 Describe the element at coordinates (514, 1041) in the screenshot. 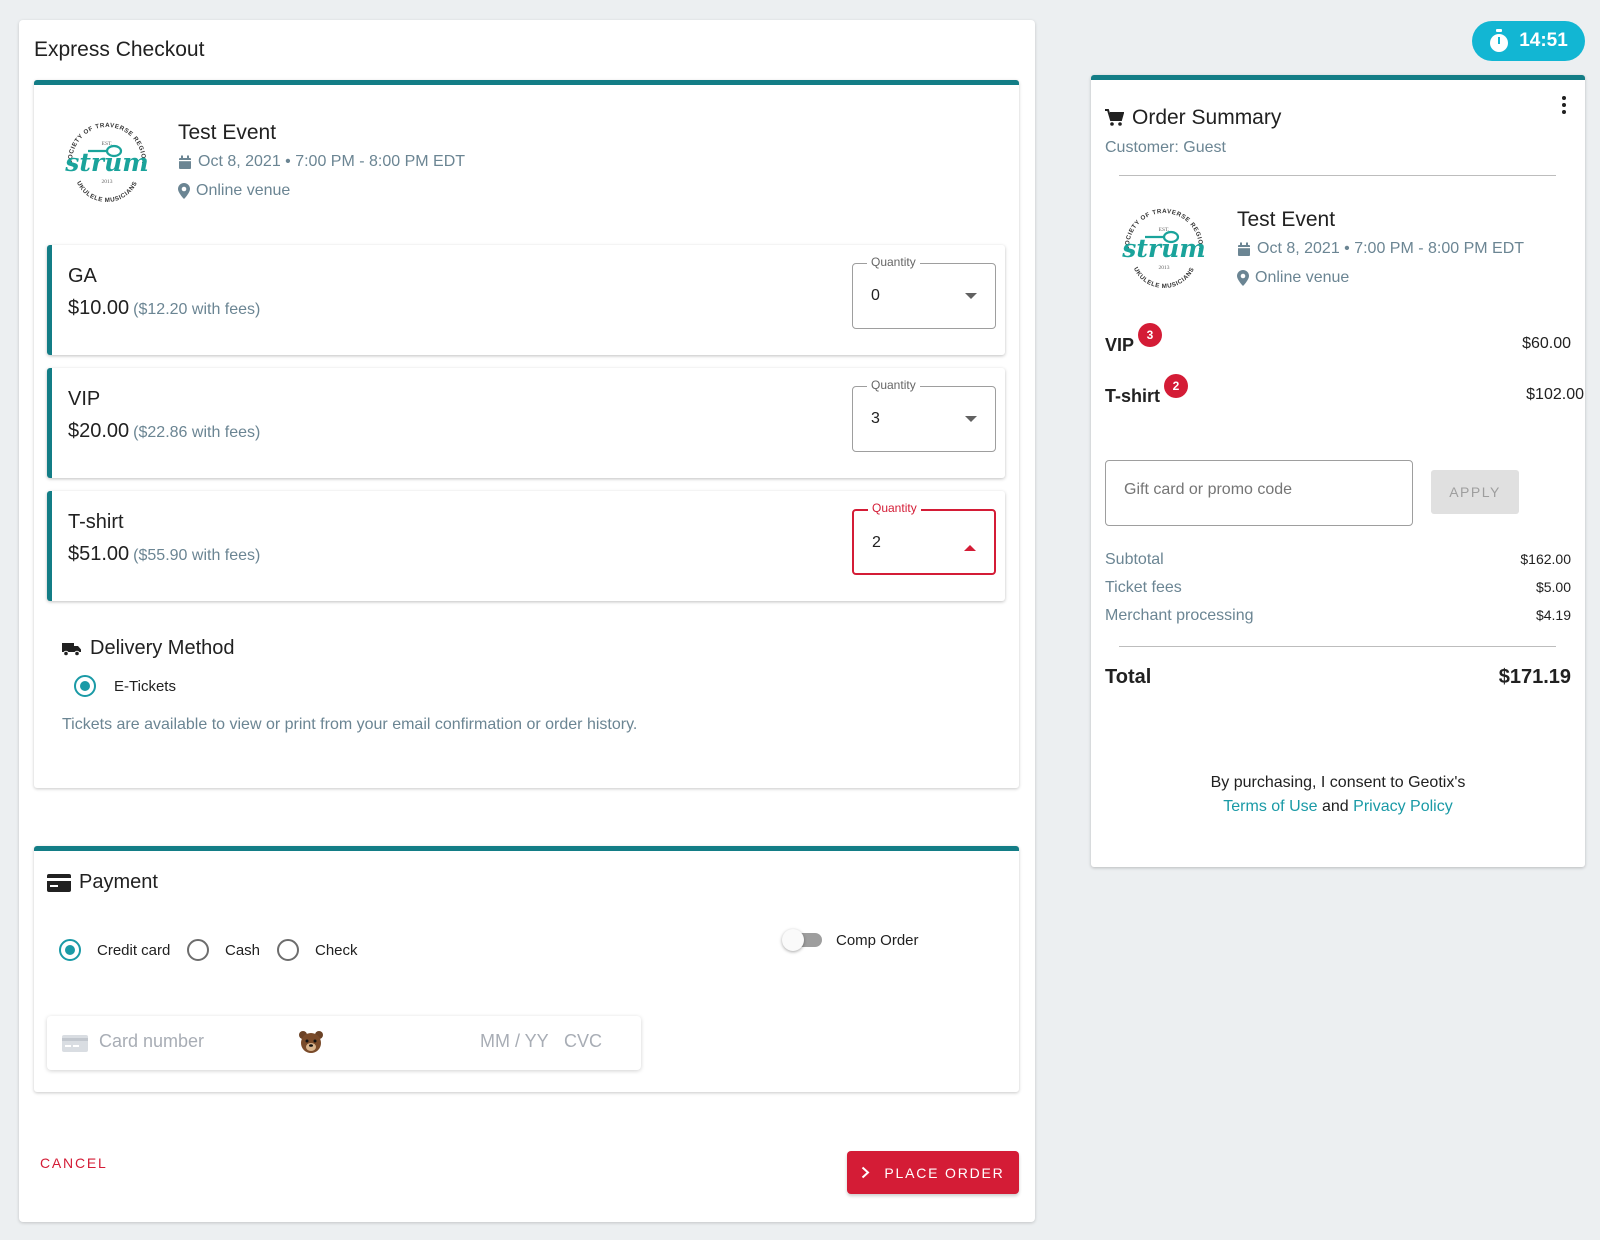

I see `expiry-placeholder: MM / YY` at that location.